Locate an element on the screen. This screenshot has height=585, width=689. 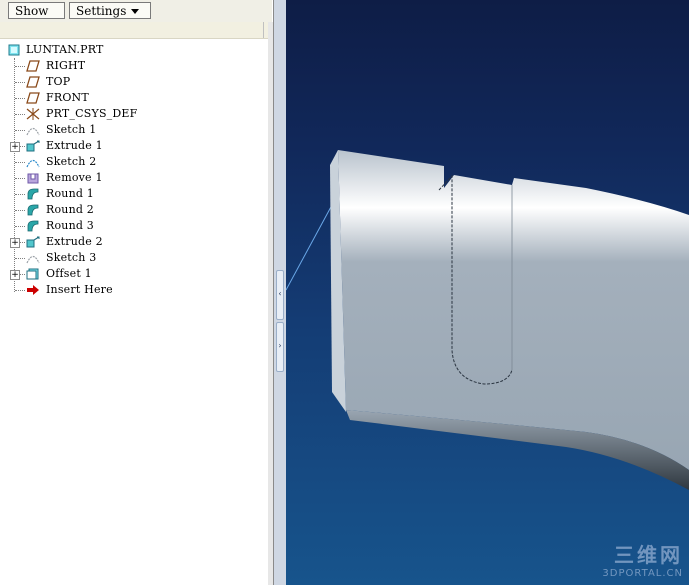
tree-item-label: RIGHT is located at coordinates (66, 65).